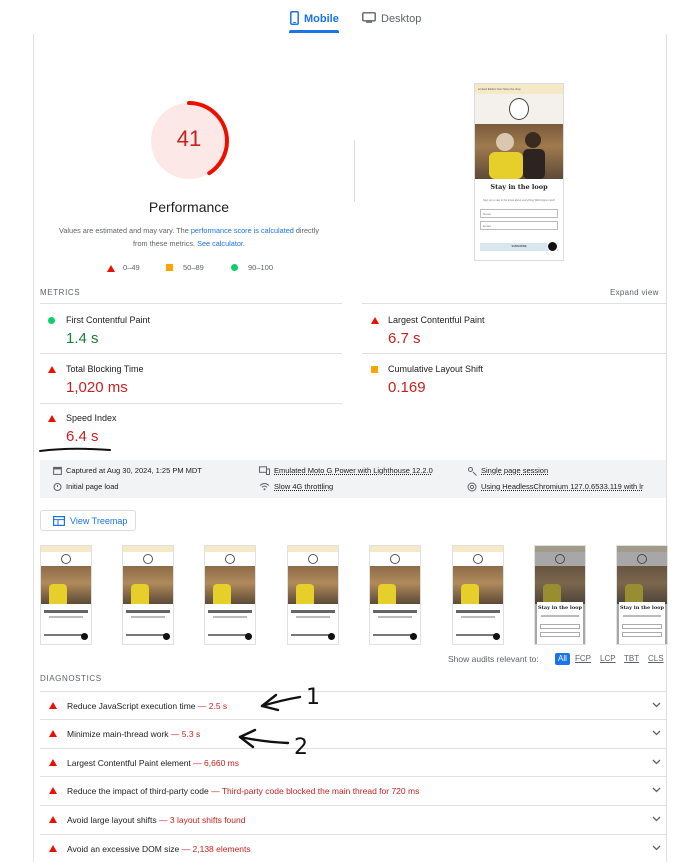 The width and height of the screenshot is (696, 862). I want to click on average-icon, so click(374, 369).